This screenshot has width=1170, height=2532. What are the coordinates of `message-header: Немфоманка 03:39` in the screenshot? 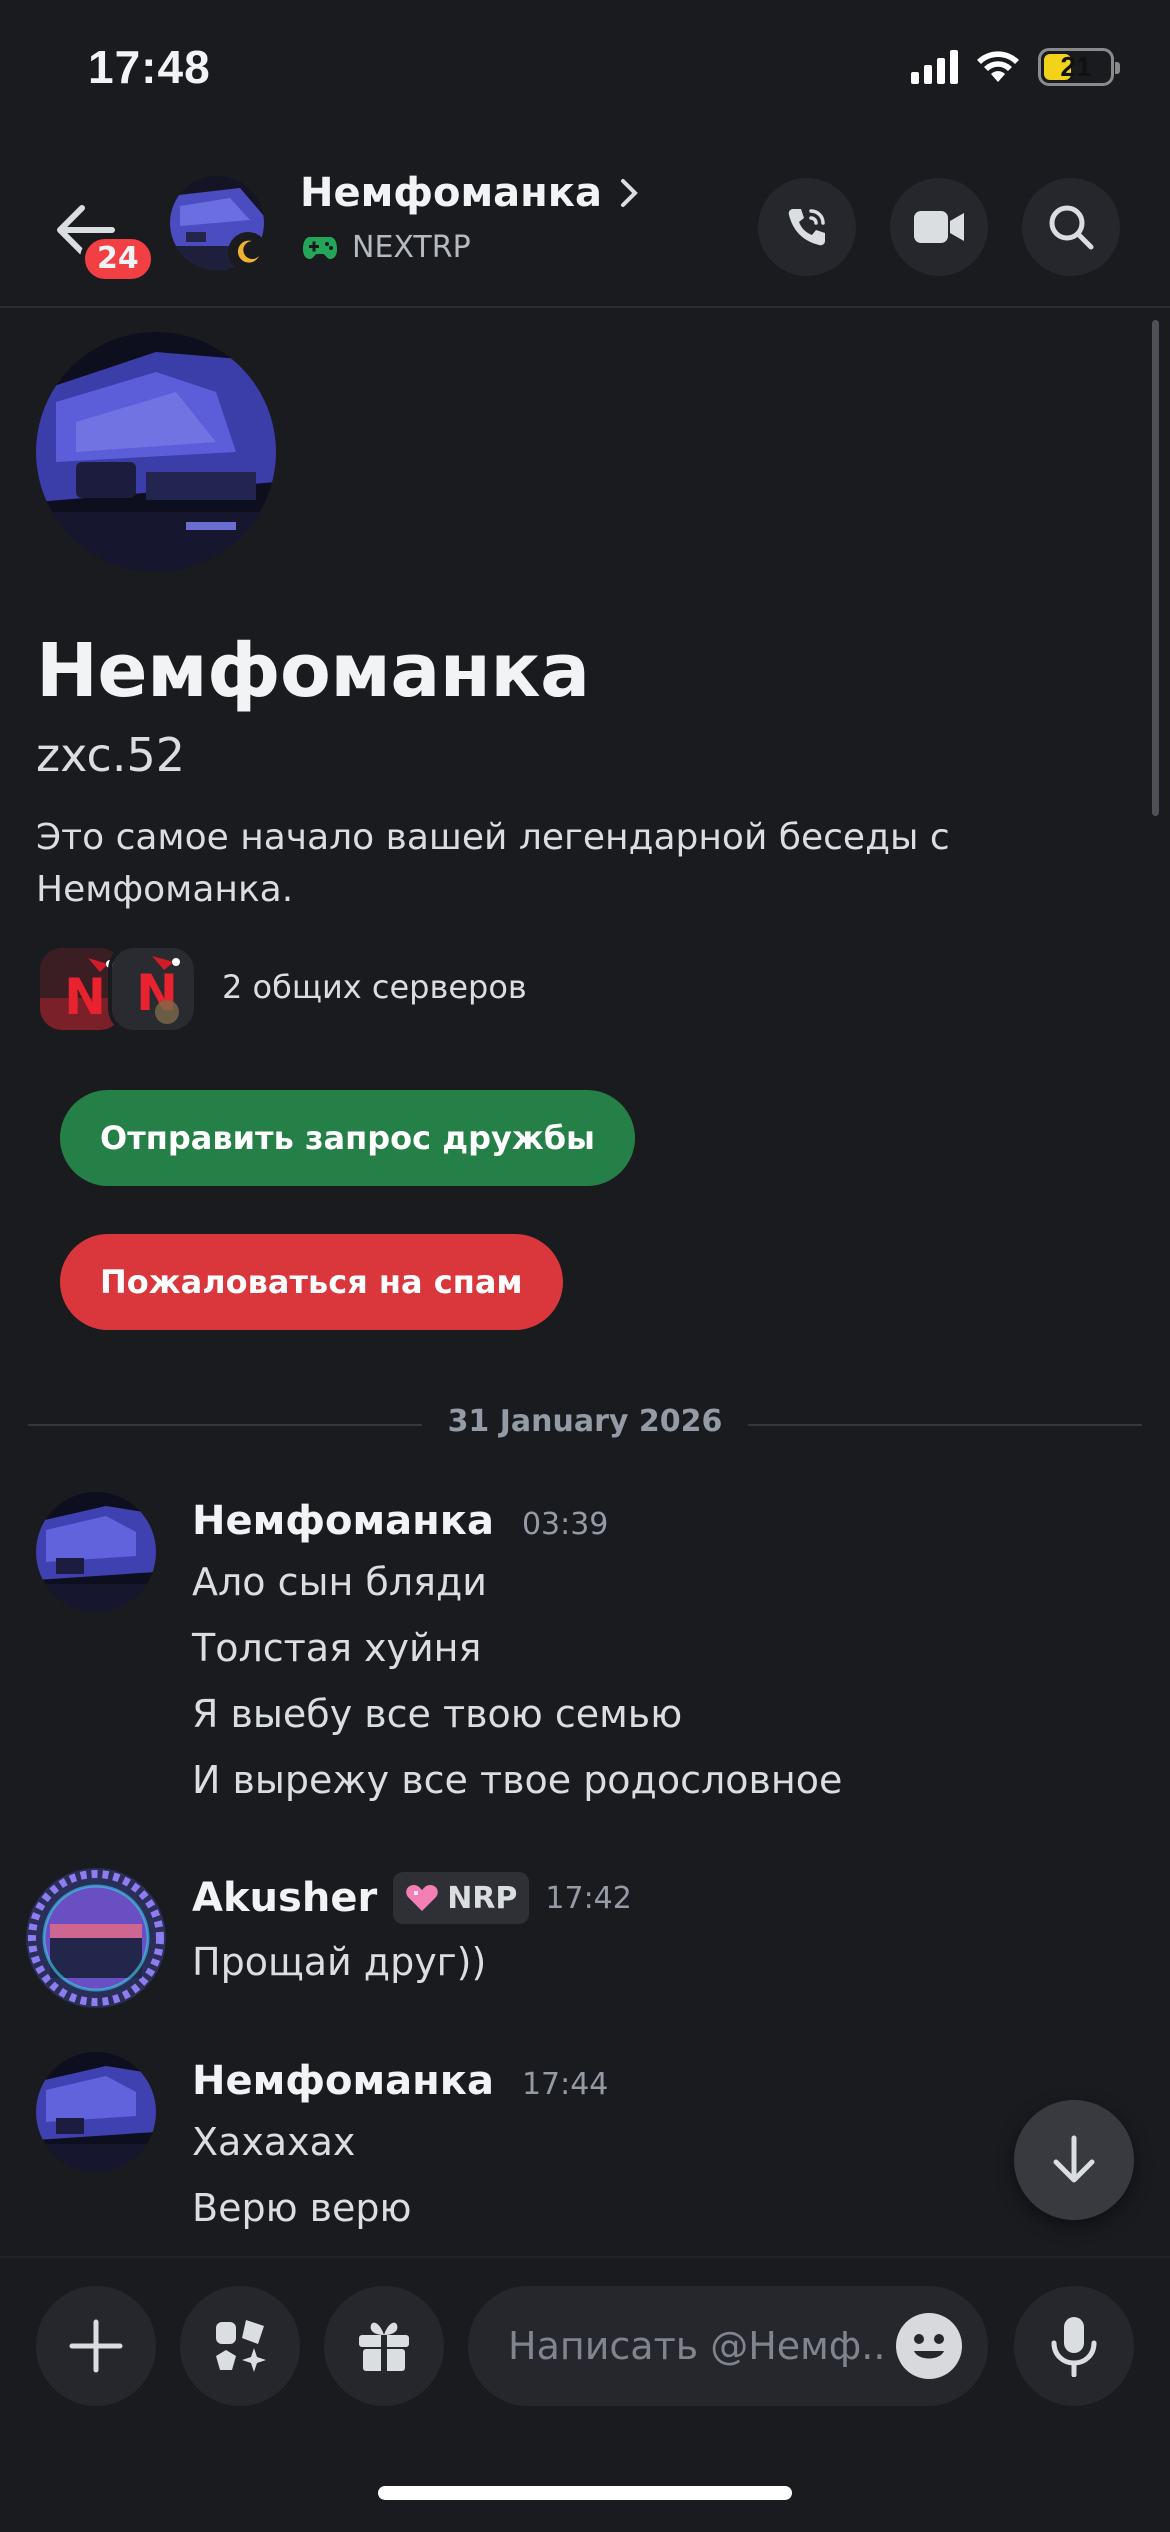 It's located at (400, 1521).